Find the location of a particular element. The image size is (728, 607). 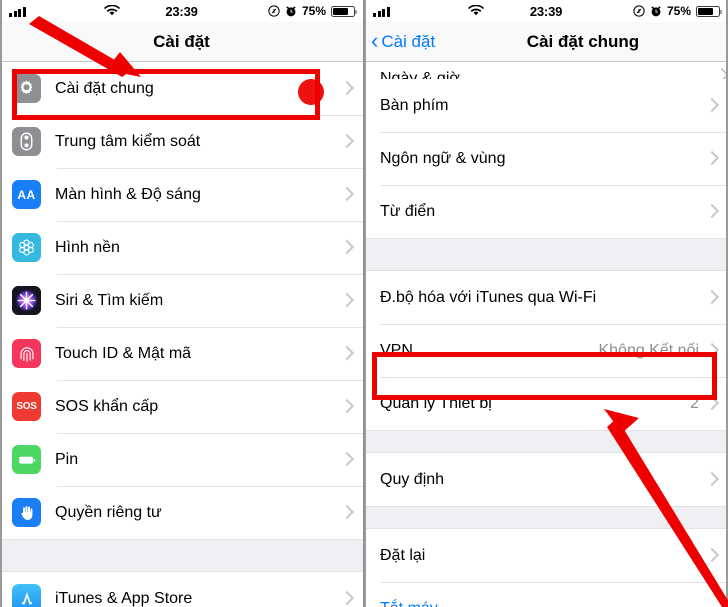

list-item-privacy: Quyền riêng tư is located at coordinates (181, 512).